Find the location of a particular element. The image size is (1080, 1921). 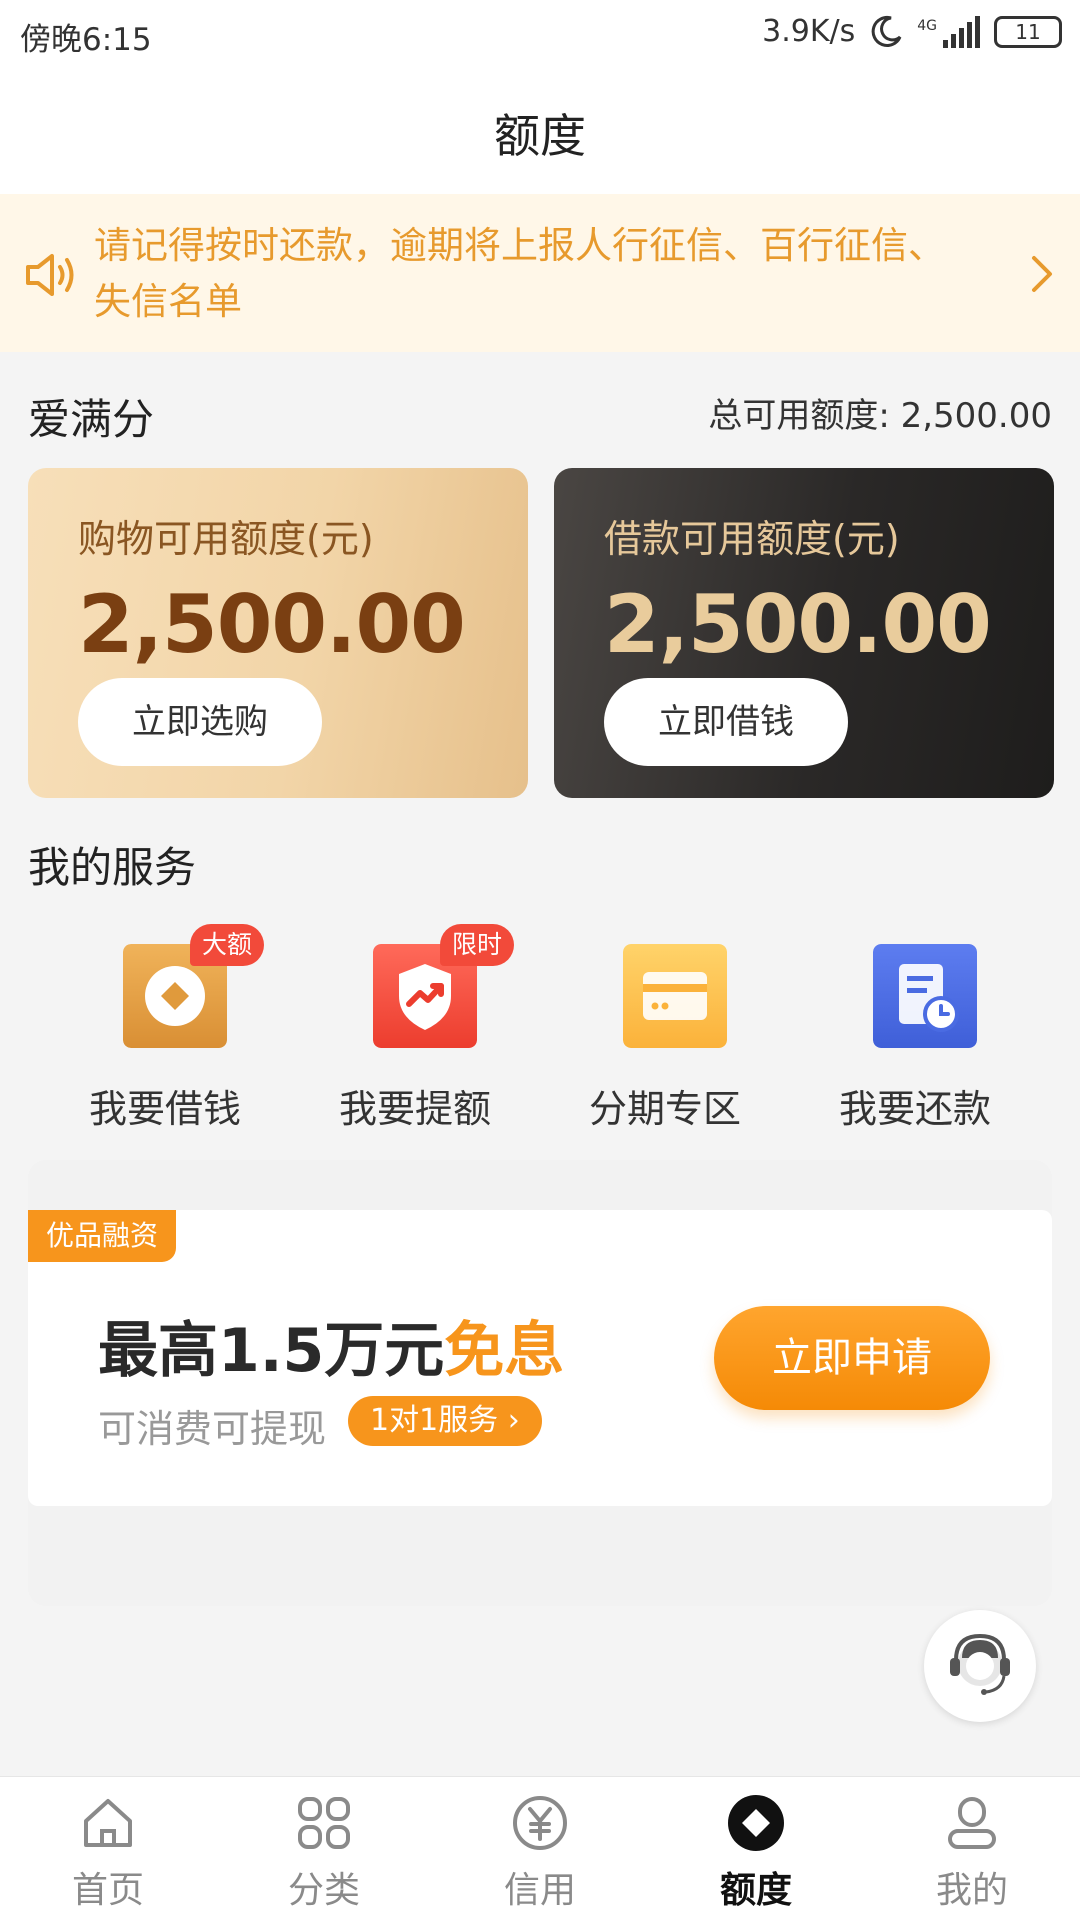

promo-headline: 最高1.5万元免息 is located at coordinates (331, 1345).